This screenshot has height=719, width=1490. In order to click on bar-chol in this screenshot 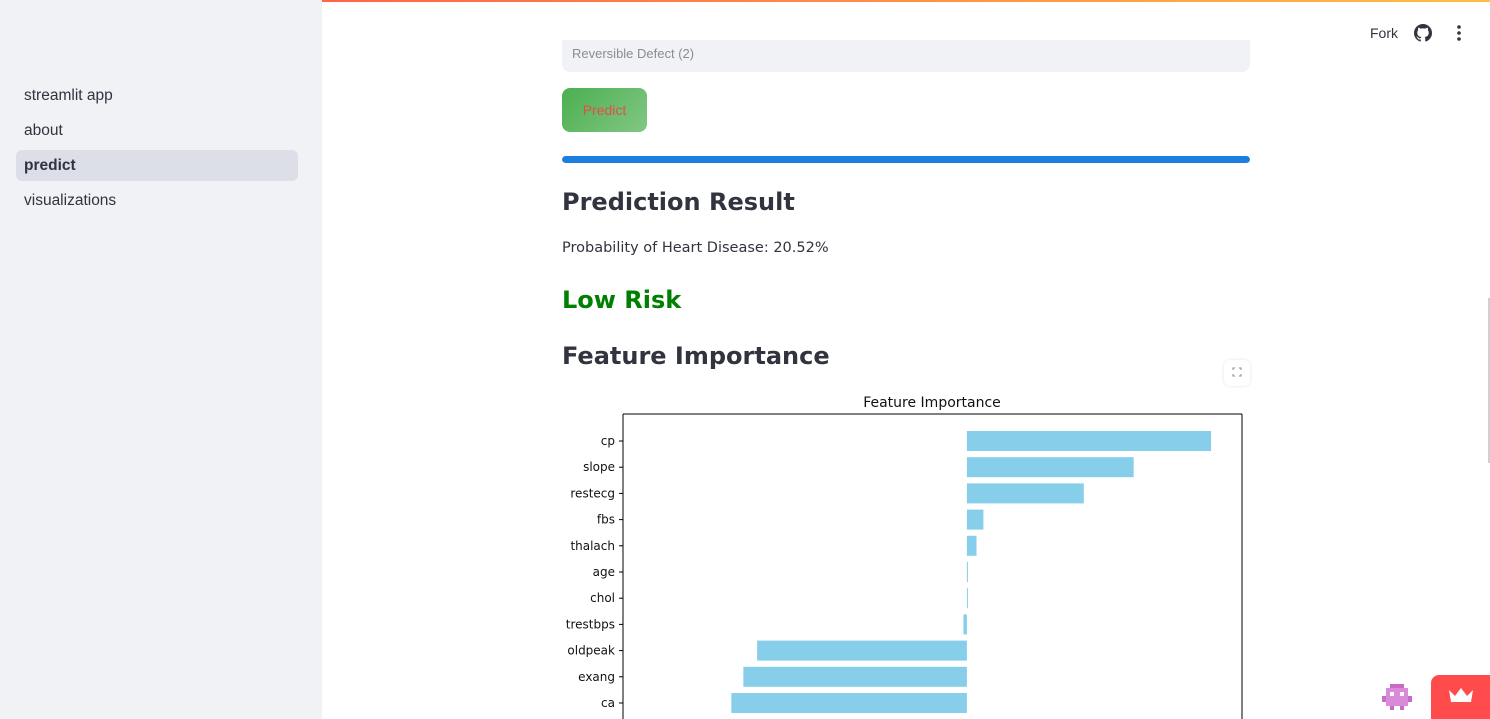, I will do `click(967, 598)`.